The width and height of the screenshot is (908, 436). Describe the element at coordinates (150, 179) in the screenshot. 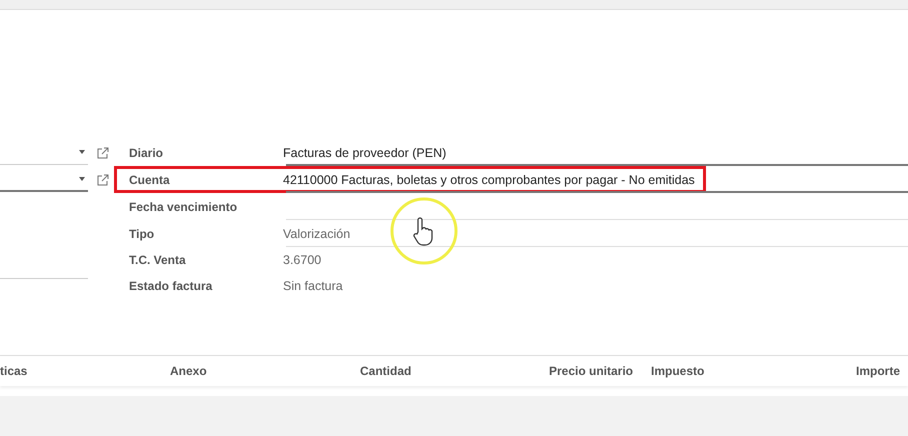

I see `field-label: Cuenta` at that location.